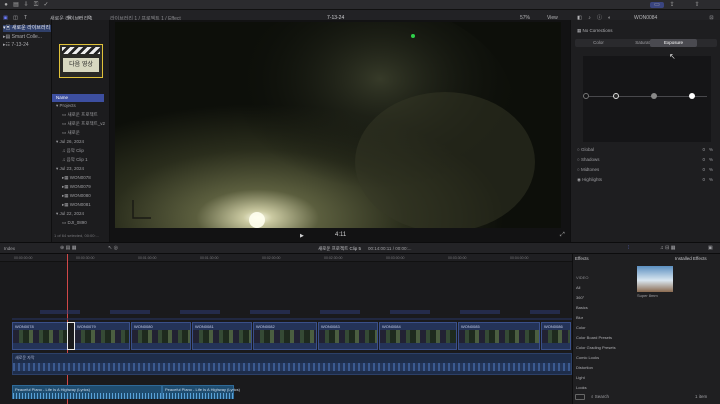  What do you see at coordinates (6, 5) in the screenshot?
I see `close-window-icon: ●` at bounding box center [6, 5].